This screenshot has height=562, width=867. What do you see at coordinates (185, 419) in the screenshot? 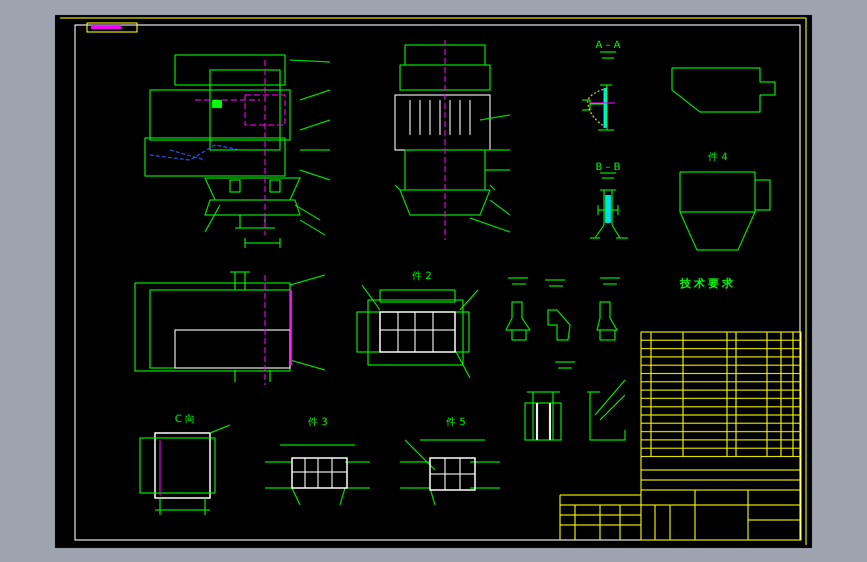
I see `view-title: C 向` at bounding box center [185, 419].